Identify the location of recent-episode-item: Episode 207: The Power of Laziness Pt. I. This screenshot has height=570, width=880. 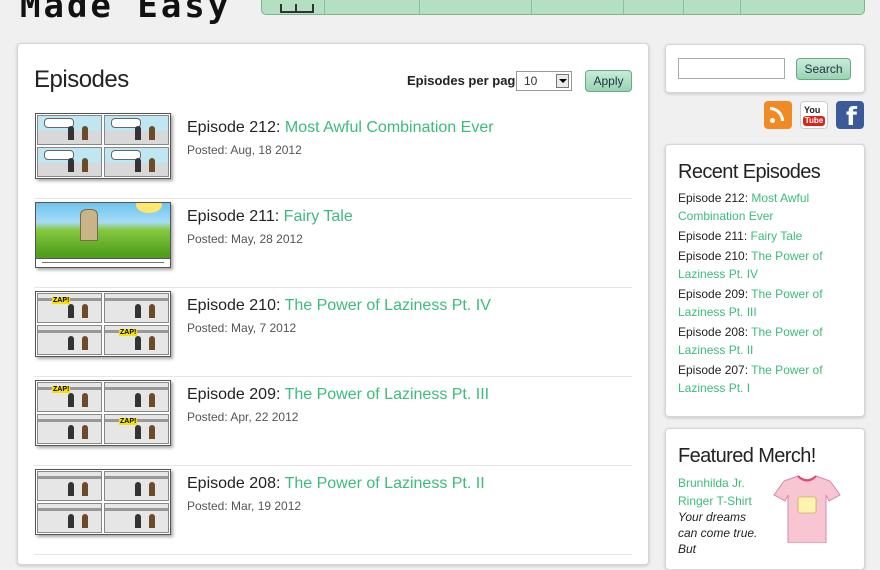
(766, 379).